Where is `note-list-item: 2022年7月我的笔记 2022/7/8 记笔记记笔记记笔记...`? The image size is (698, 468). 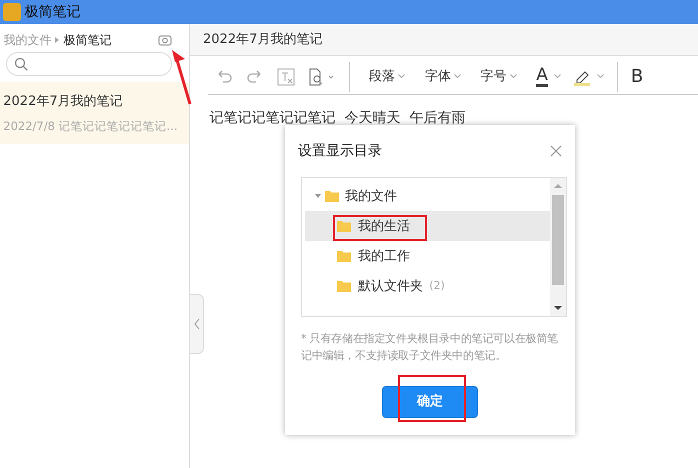
note-list-item: 2022年7月我的笔记 2022/7/8 记笔记记笔记记笔记... is located at coordinates (94, 113).